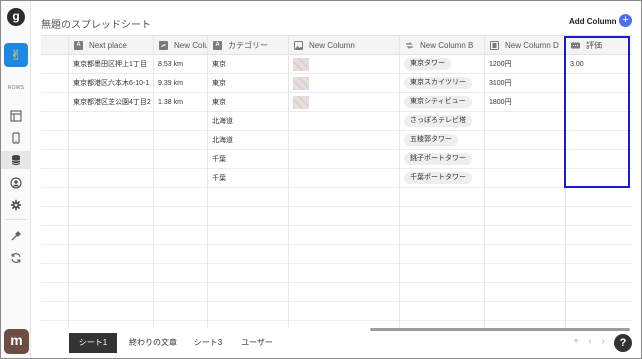  Describe the element at coordinates (16, 138) in the screenshot. I see `phone-icon` at that location.